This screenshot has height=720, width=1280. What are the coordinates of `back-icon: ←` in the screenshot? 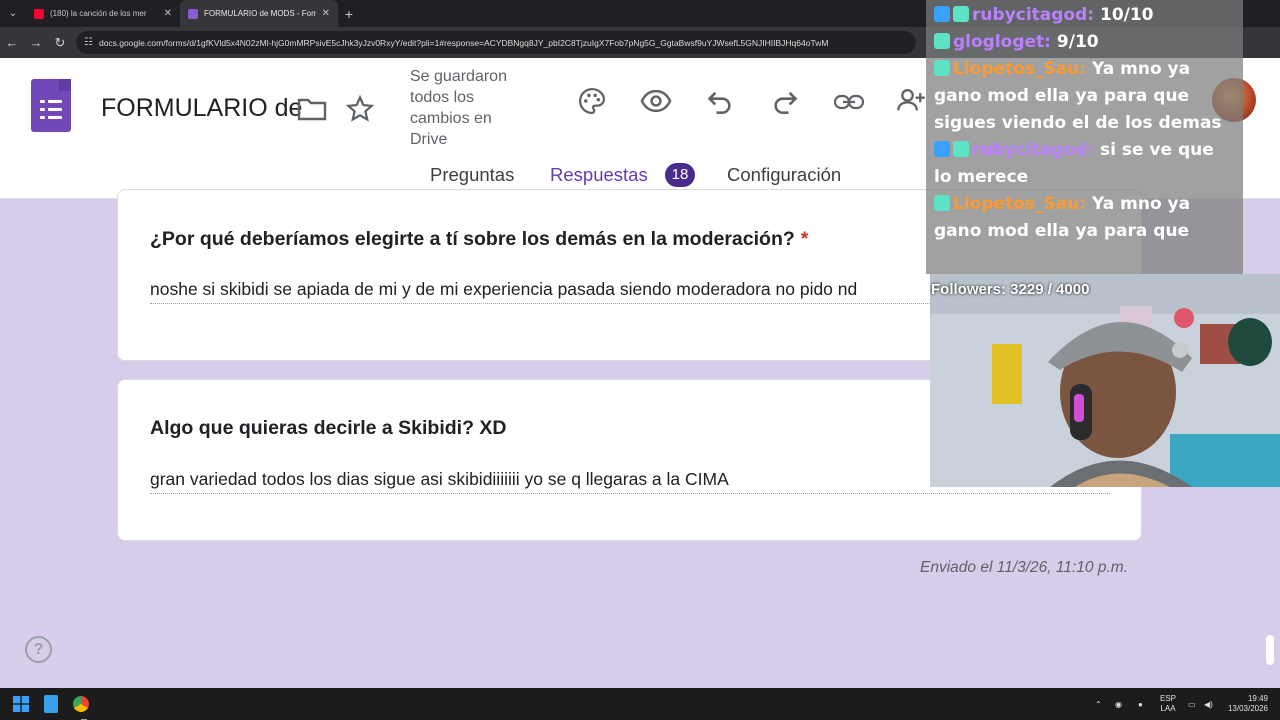 It's located at (12, 42).